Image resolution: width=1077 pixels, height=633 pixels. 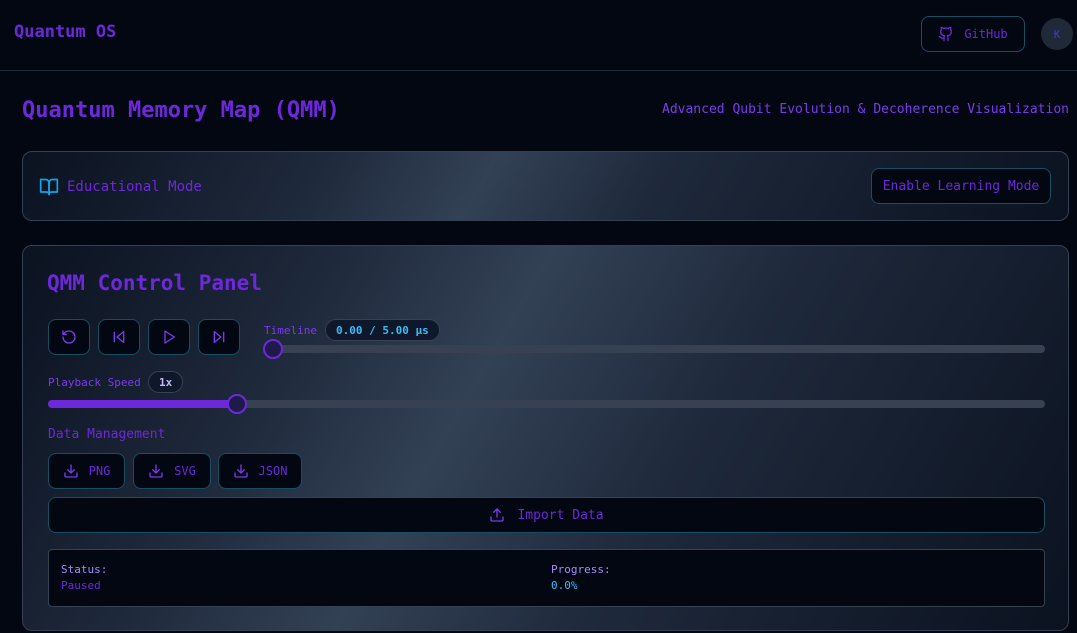 What do you see at coordinates (560, 515) in the screenshot?
I see `import-data-label: Import Data` at bounding box center [560, 515].